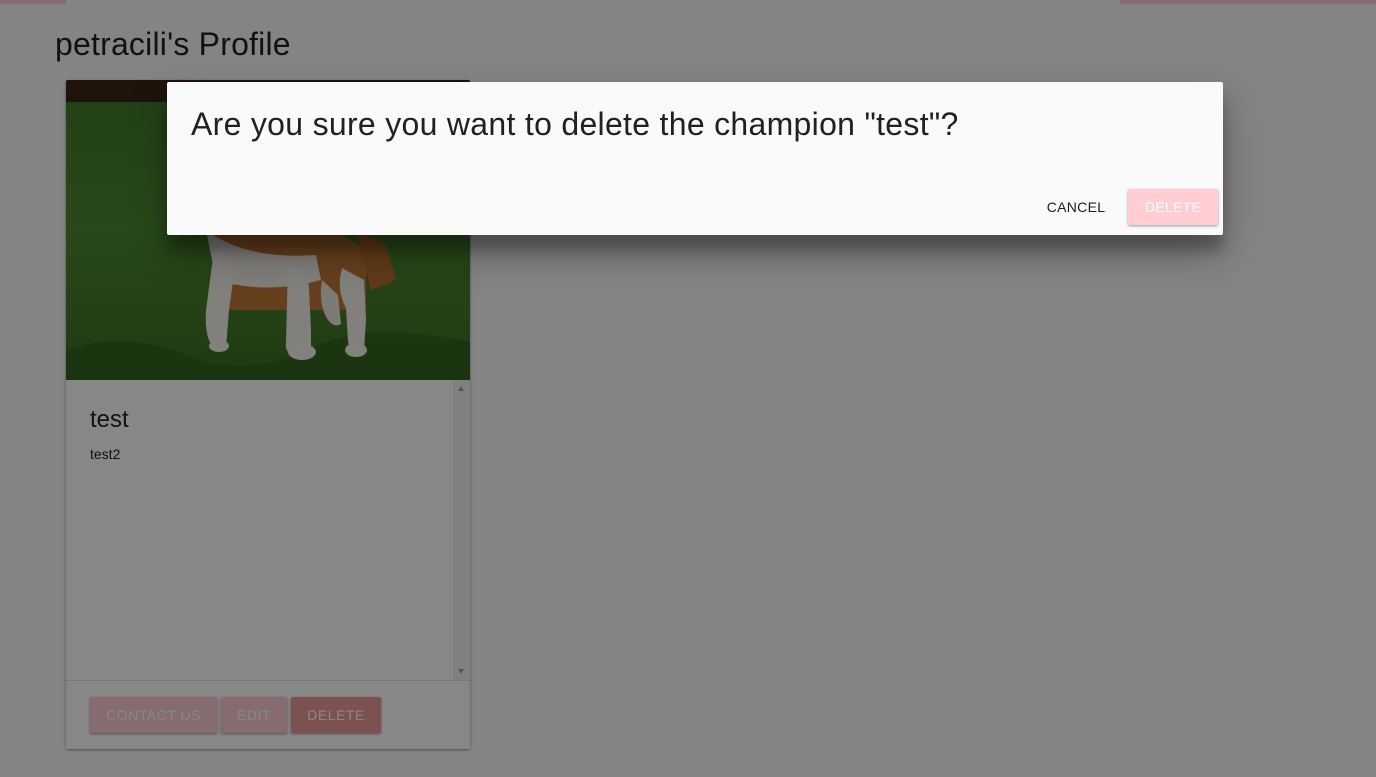  I want to click on cancel-button: CANCEL, so click(1076, 207).